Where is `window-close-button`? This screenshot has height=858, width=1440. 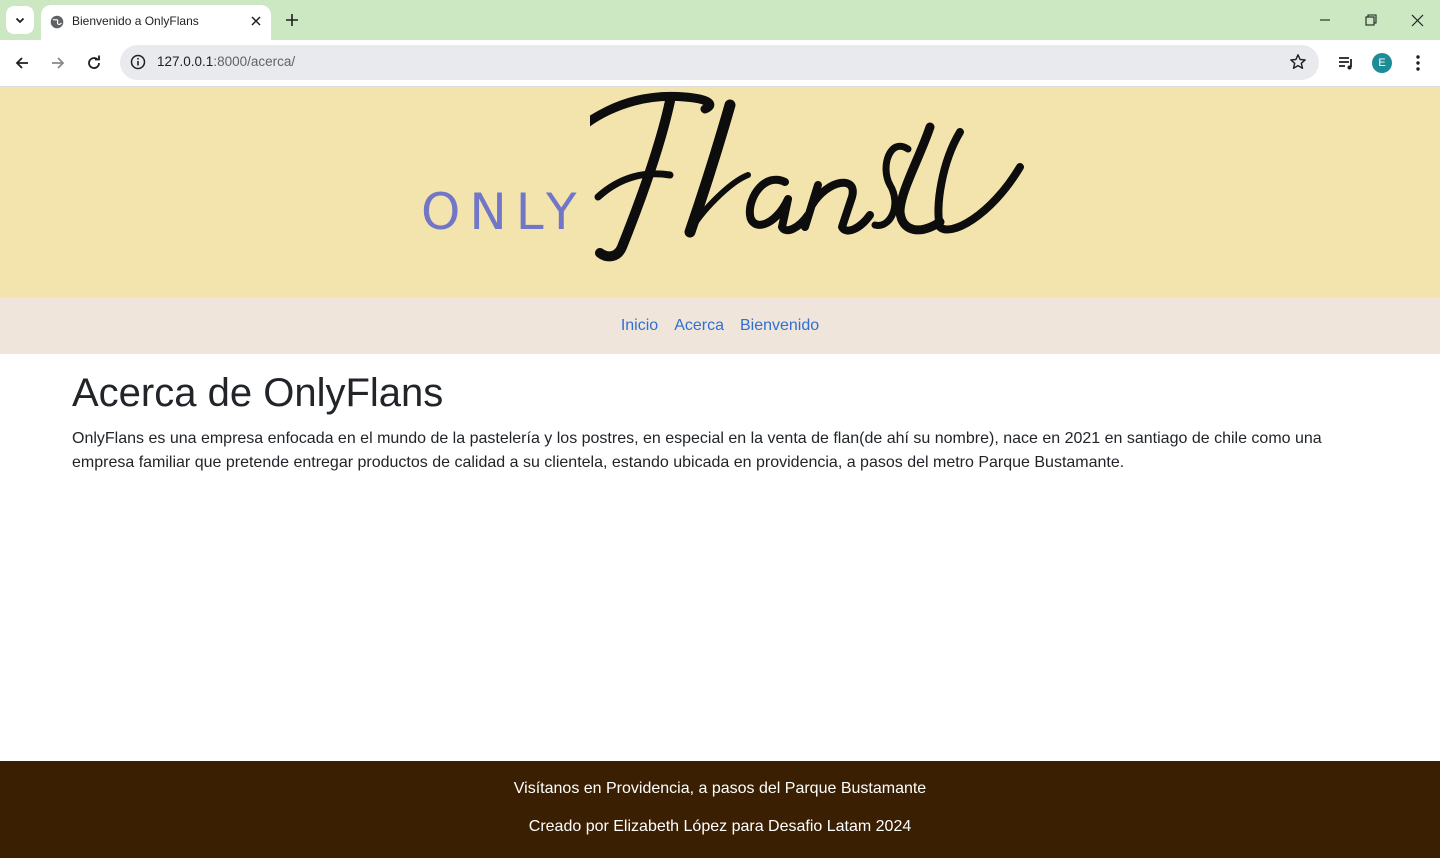
window-close-button is located at coordinates (1417, 20).